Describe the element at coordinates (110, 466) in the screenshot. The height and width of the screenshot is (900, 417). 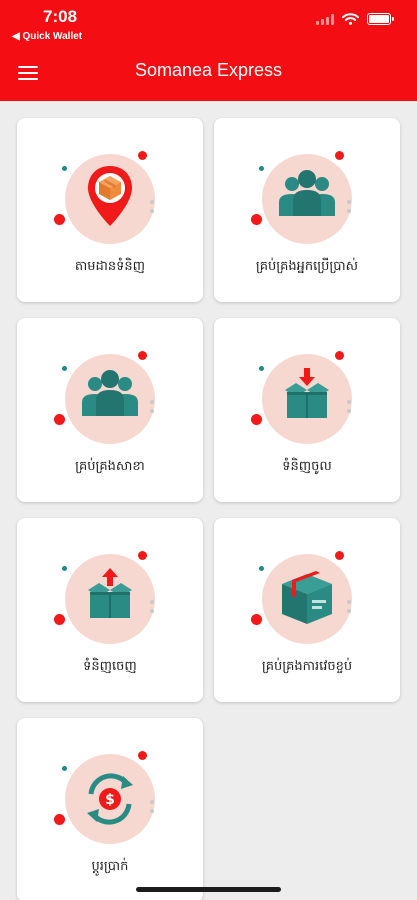
I see `card-label: គ្រប់គ្រងសាខា` at that location.